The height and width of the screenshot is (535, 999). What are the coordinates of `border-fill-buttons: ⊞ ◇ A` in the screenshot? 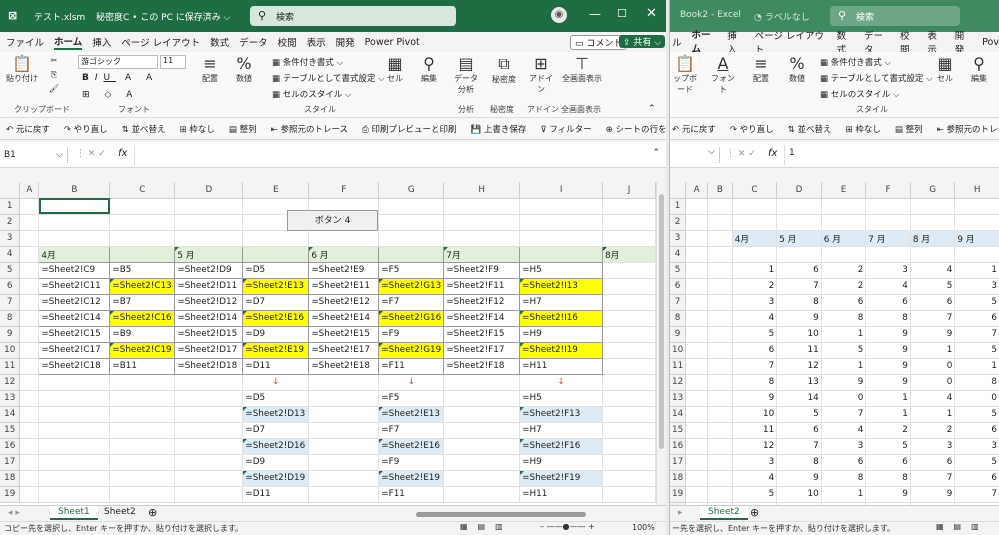 It's located at (110, 95).